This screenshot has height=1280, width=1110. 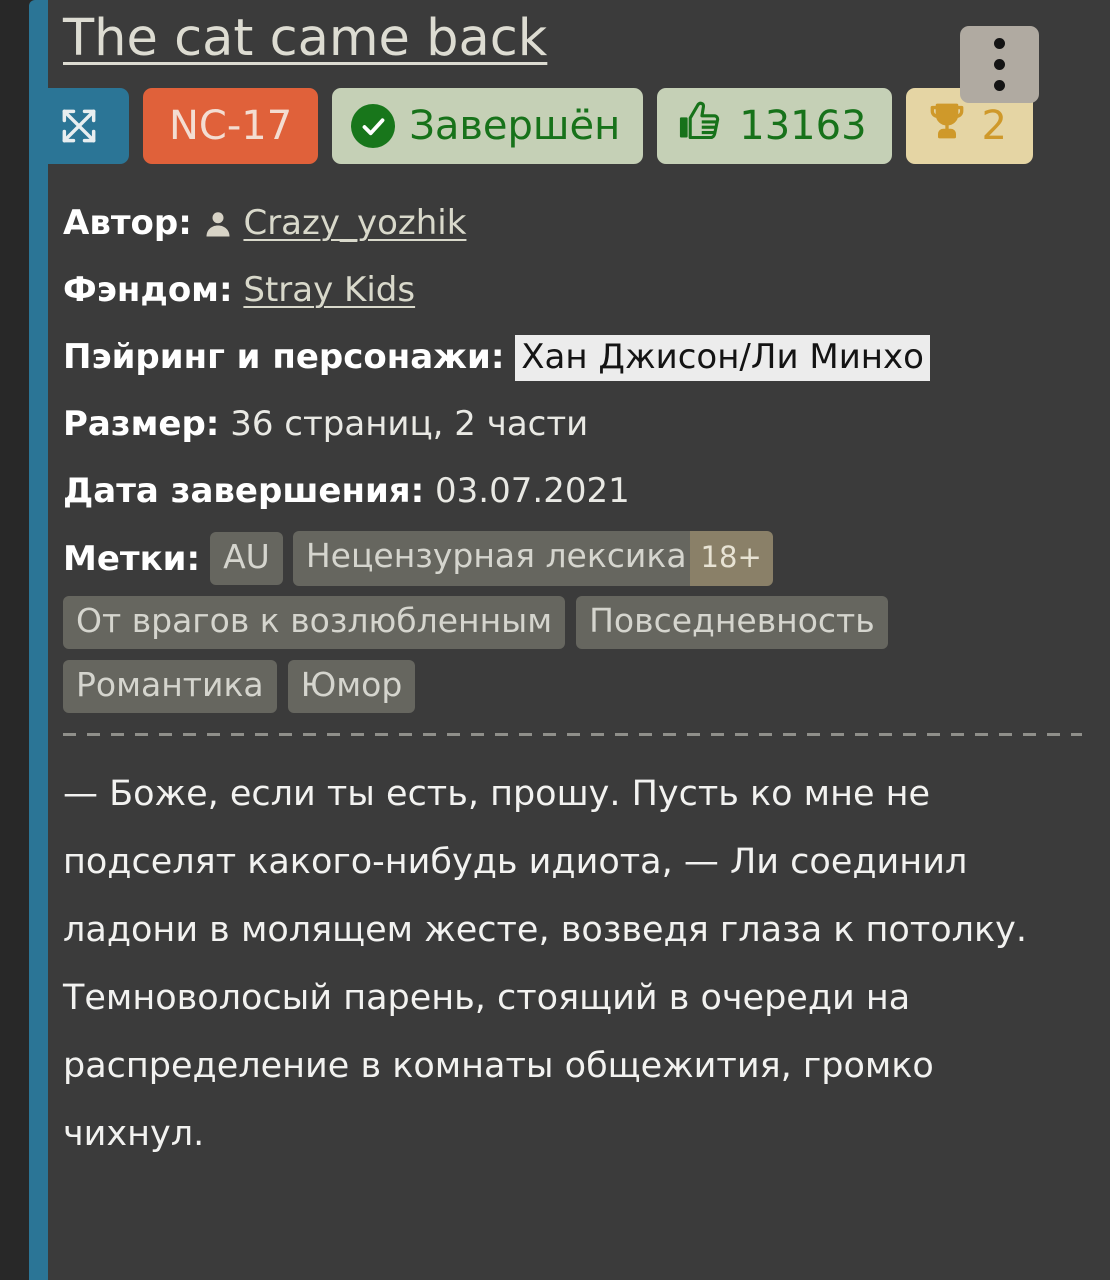 I want to click on badge-row: NC-17 Завершён 13163 2, so click(x=569, y=128).